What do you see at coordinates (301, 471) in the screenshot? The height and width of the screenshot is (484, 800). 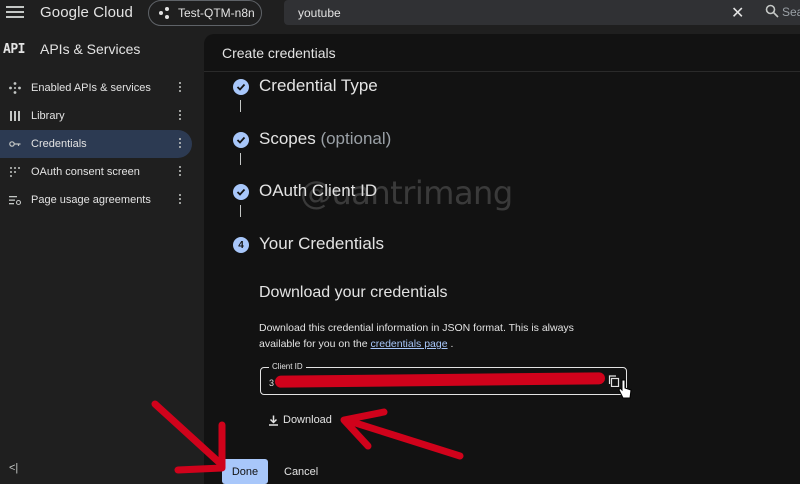 I see `cancel-button: Cancel` at bounding box center [301, 471].